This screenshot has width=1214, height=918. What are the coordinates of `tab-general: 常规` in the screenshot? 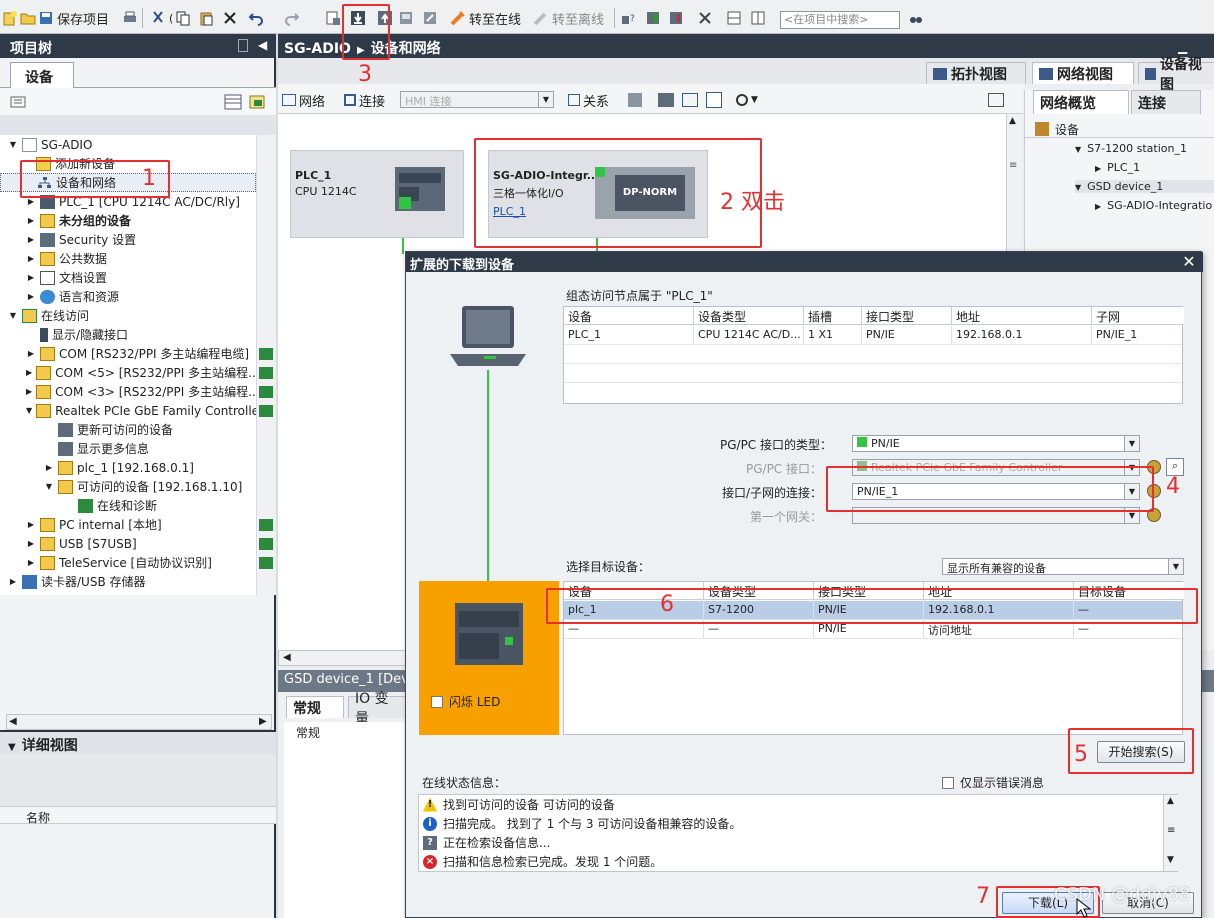 It's located at (315, 707).